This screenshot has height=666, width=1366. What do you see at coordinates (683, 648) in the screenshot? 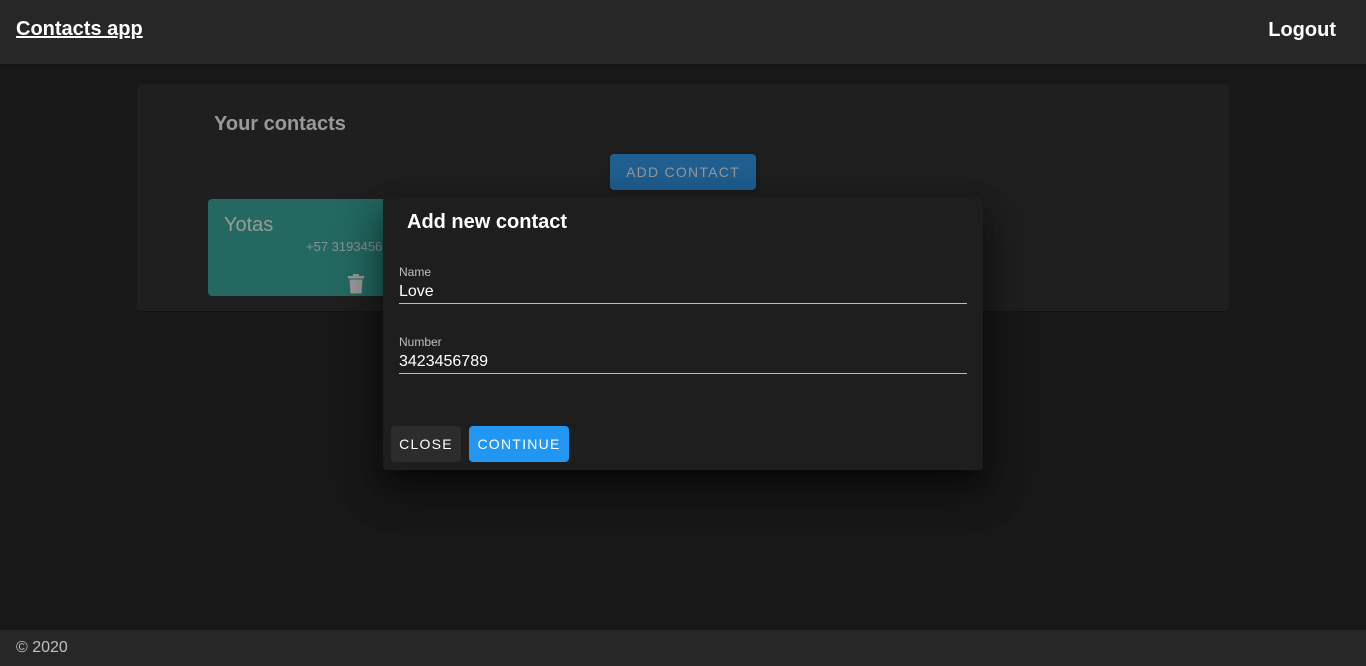
I see `footer: © 2020` at bounding box center [683, 648].